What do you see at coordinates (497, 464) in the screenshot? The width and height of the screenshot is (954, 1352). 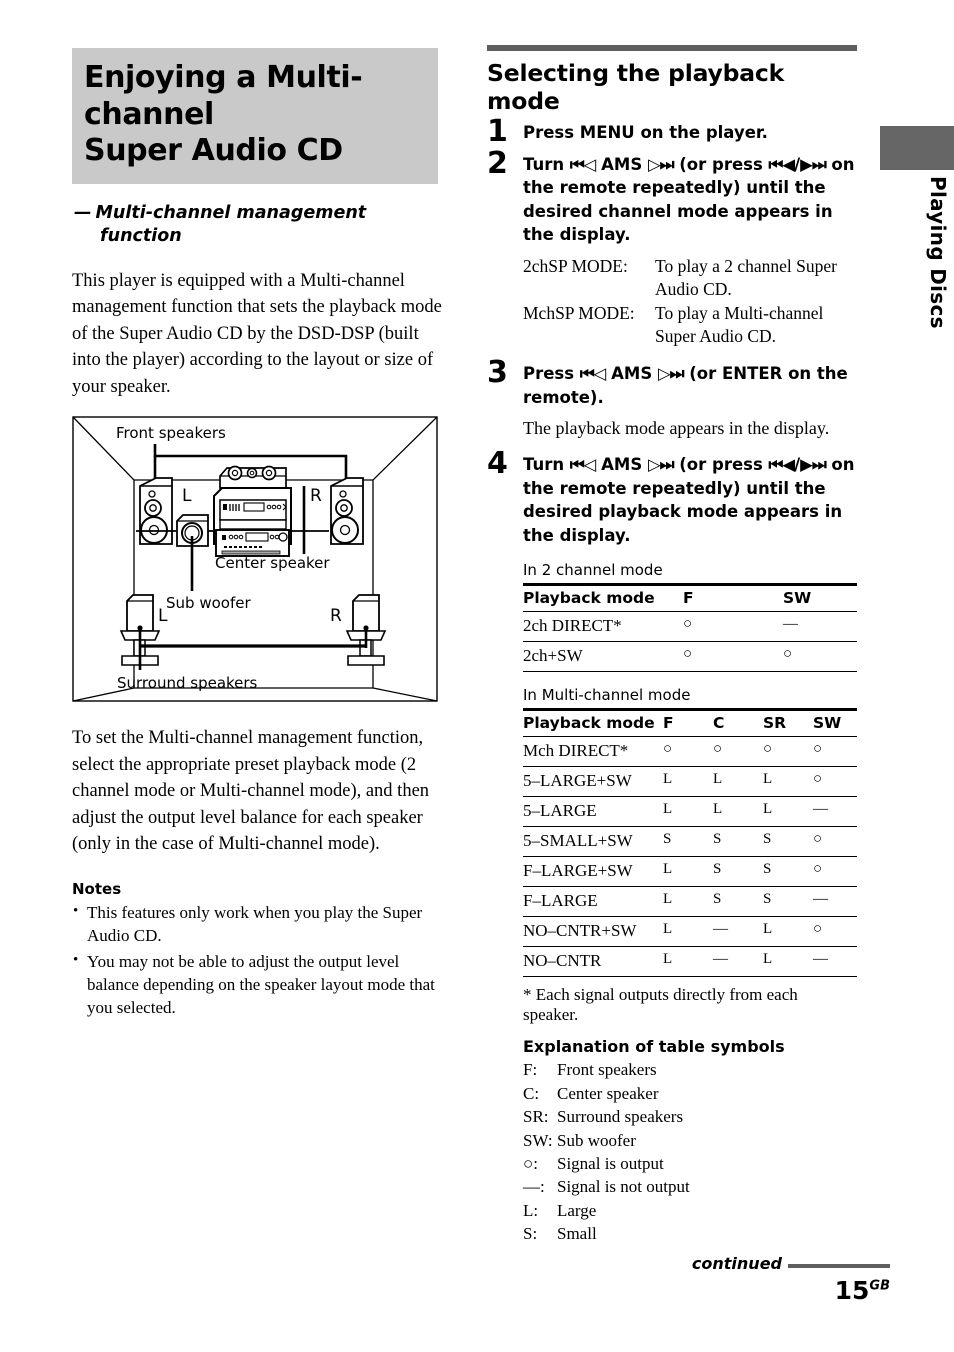 I see `step-4-number: 4` at bounding box center [497, 464].